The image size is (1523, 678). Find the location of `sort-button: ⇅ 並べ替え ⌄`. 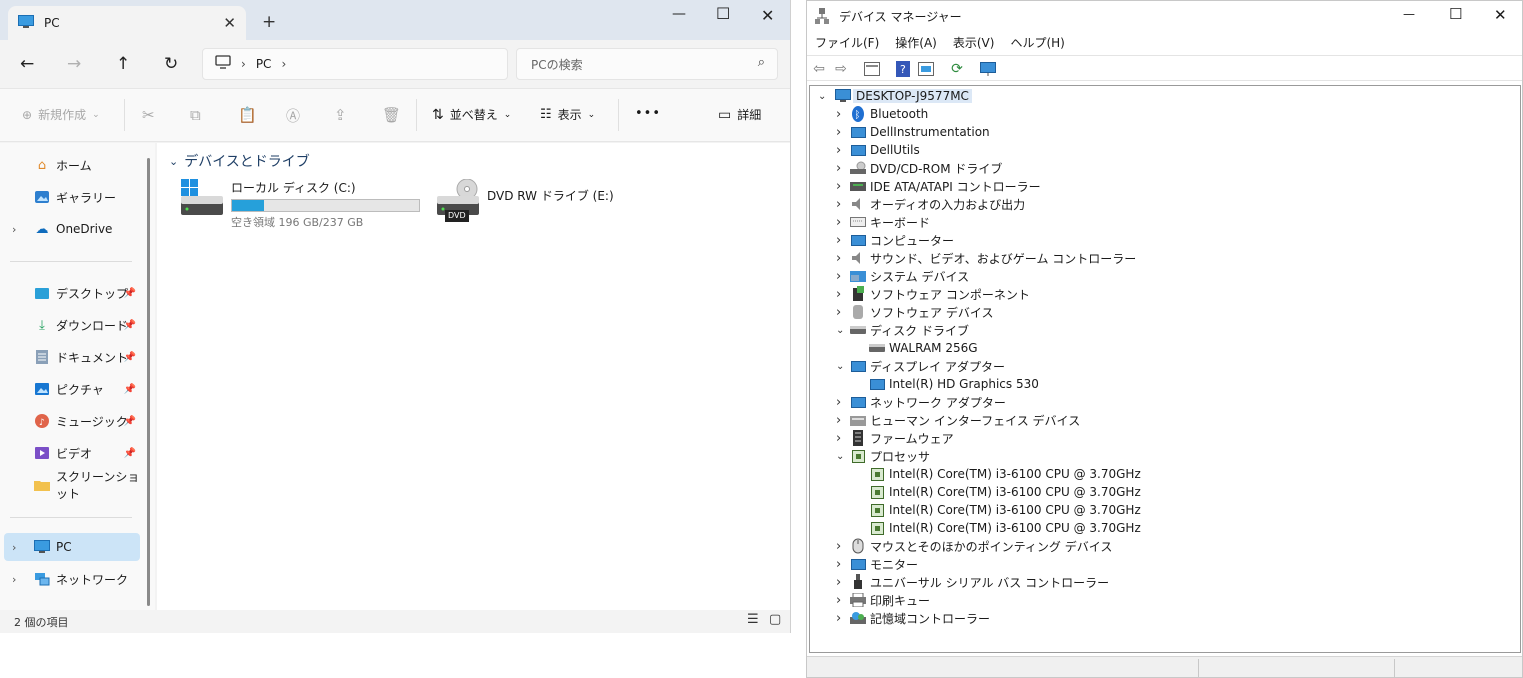

sort-button: ⇅ 並べ替え ⌄ is located at coordinates (471, 114).